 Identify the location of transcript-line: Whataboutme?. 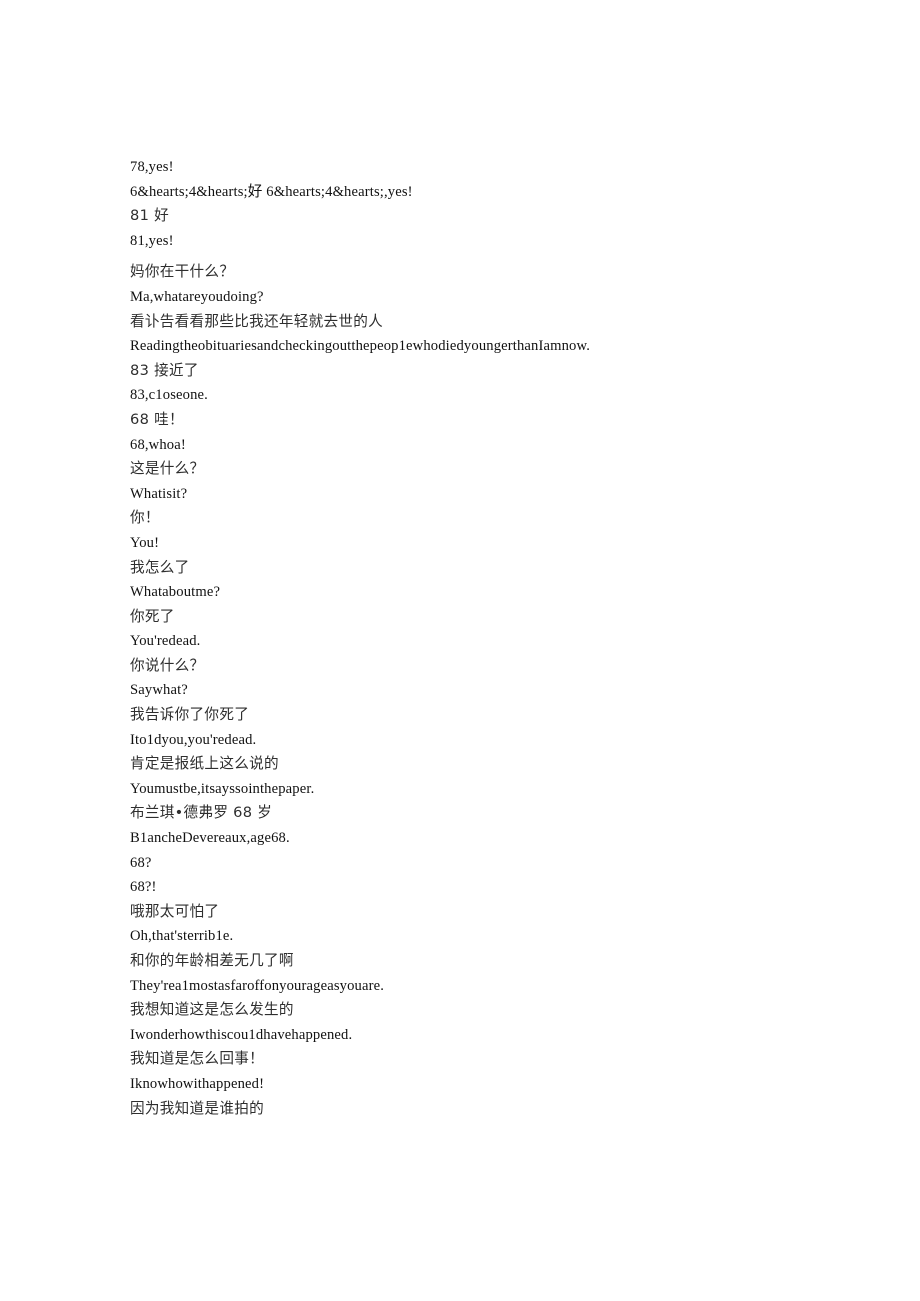
(175, 592).